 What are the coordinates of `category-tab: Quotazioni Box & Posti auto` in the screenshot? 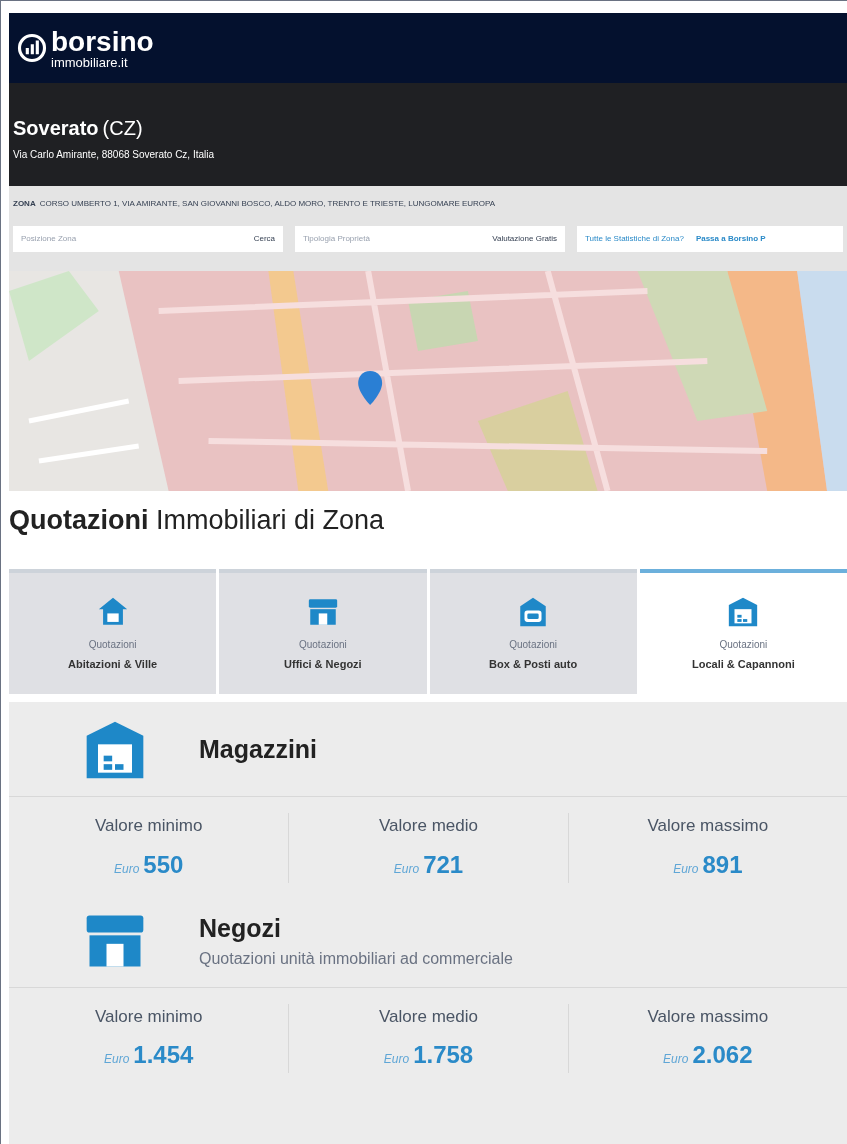 It's located at (533, 631).